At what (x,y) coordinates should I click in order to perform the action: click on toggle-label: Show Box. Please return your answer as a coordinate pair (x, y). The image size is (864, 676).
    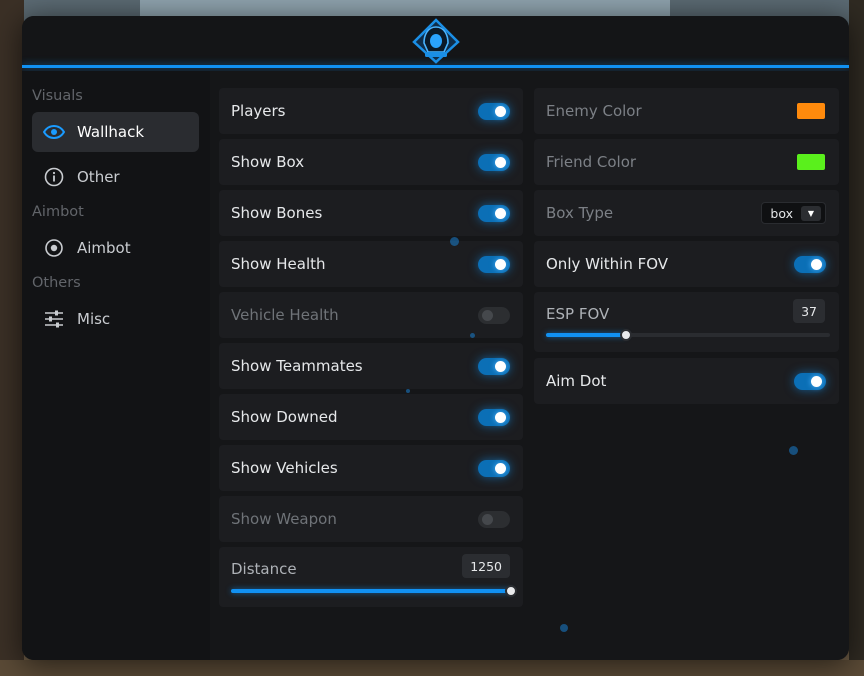
    Looking at the image, I should click on (268, 162).